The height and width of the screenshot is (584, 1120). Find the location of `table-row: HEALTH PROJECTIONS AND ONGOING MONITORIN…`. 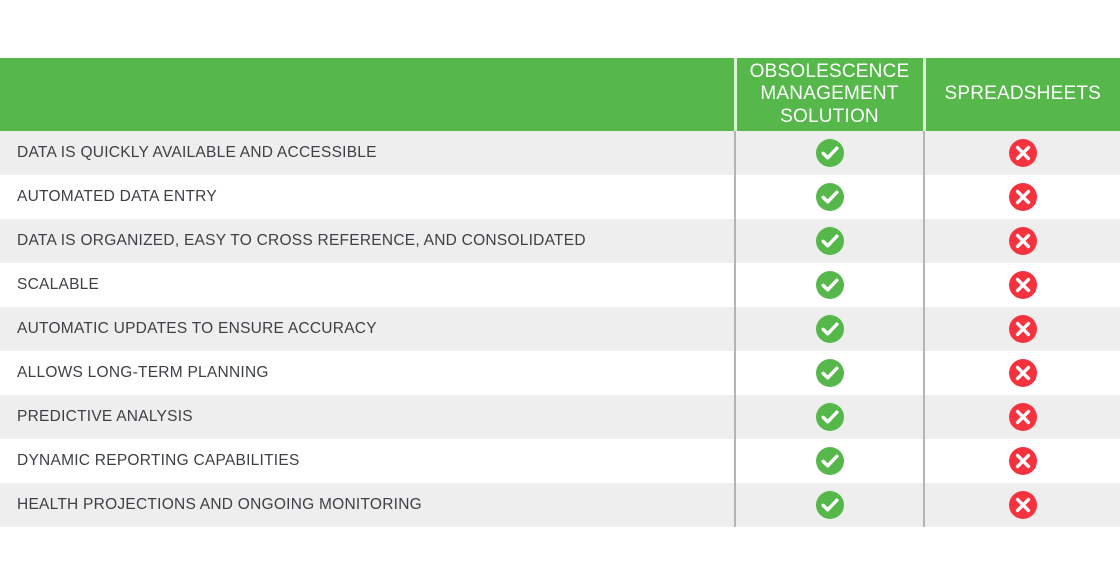

table-row: HEALTH PROJECTIONS AND ONGOING MONITORIN… is located at coordinates (560, 505).